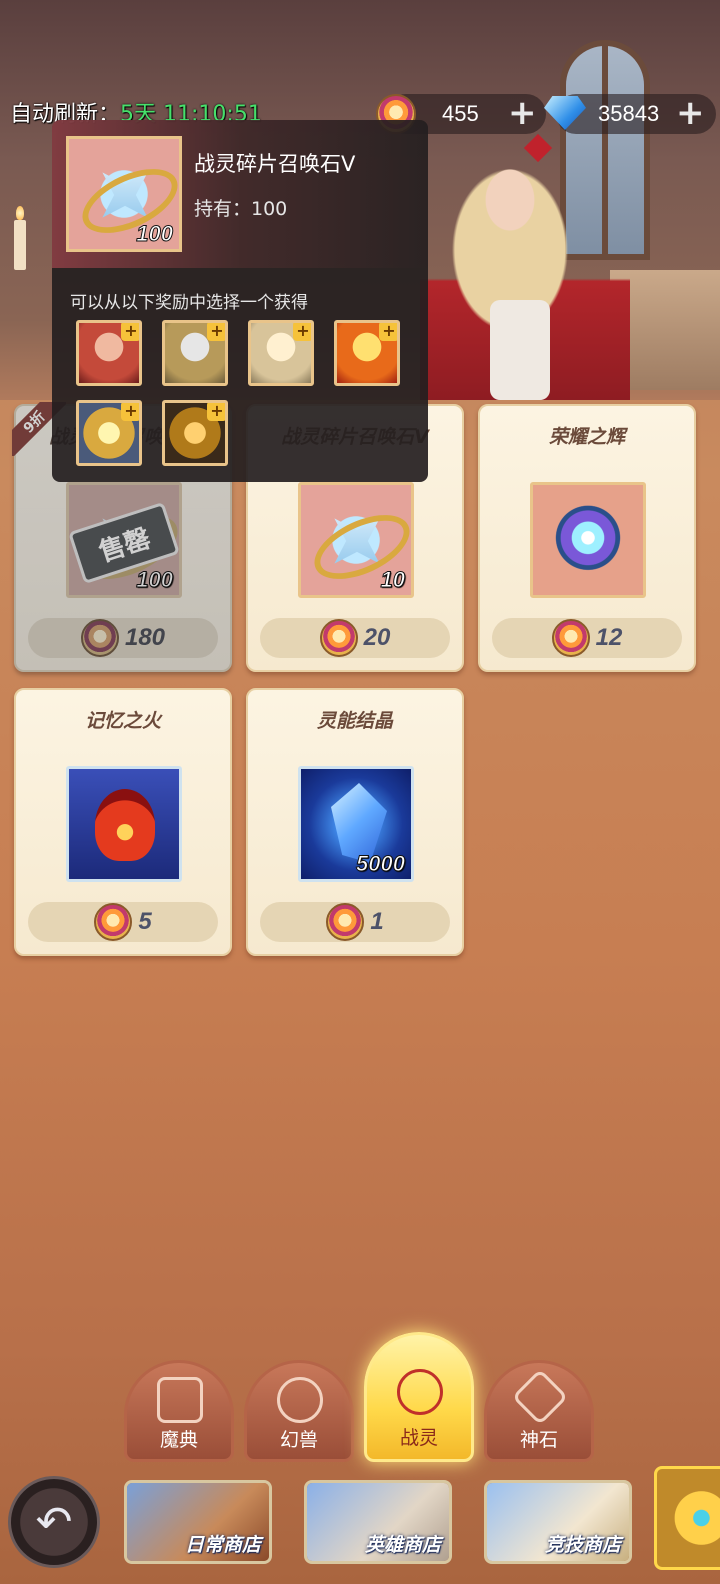 This screenshot has height=1584, width=720. I want to click on shopkeeper-character, so click(525, 265).